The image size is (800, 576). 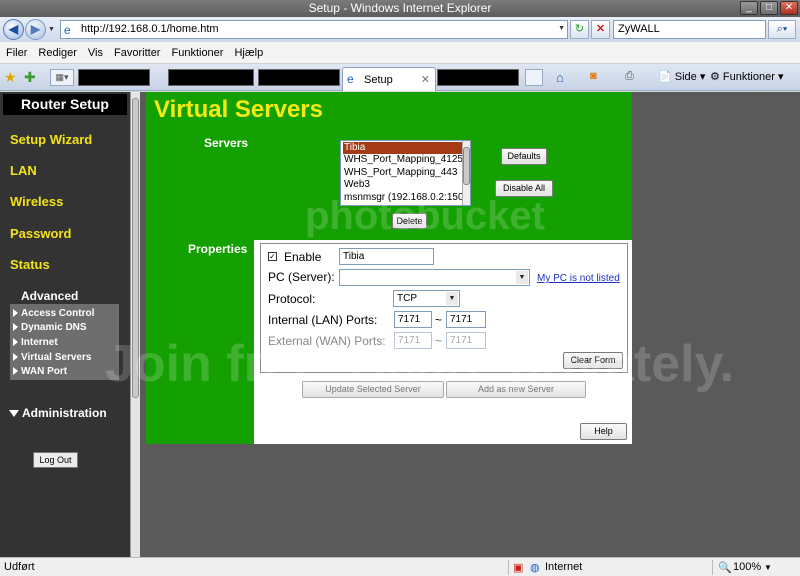 I want to click on nav-wan-port: WAN Port, so click(x=40, y=371).